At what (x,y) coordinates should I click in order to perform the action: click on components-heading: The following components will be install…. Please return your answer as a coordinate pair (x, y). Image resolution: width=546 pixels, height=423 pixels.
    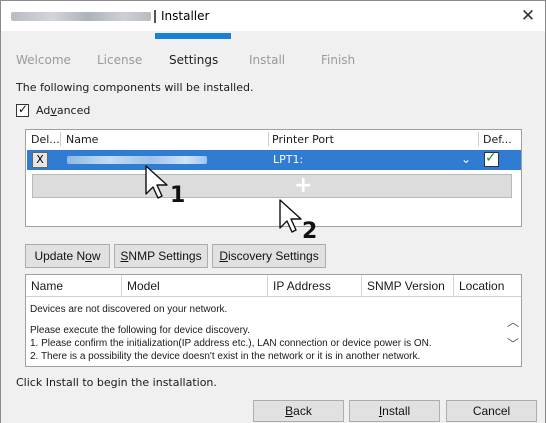
    Looking at the image, I should click on (135, 87).